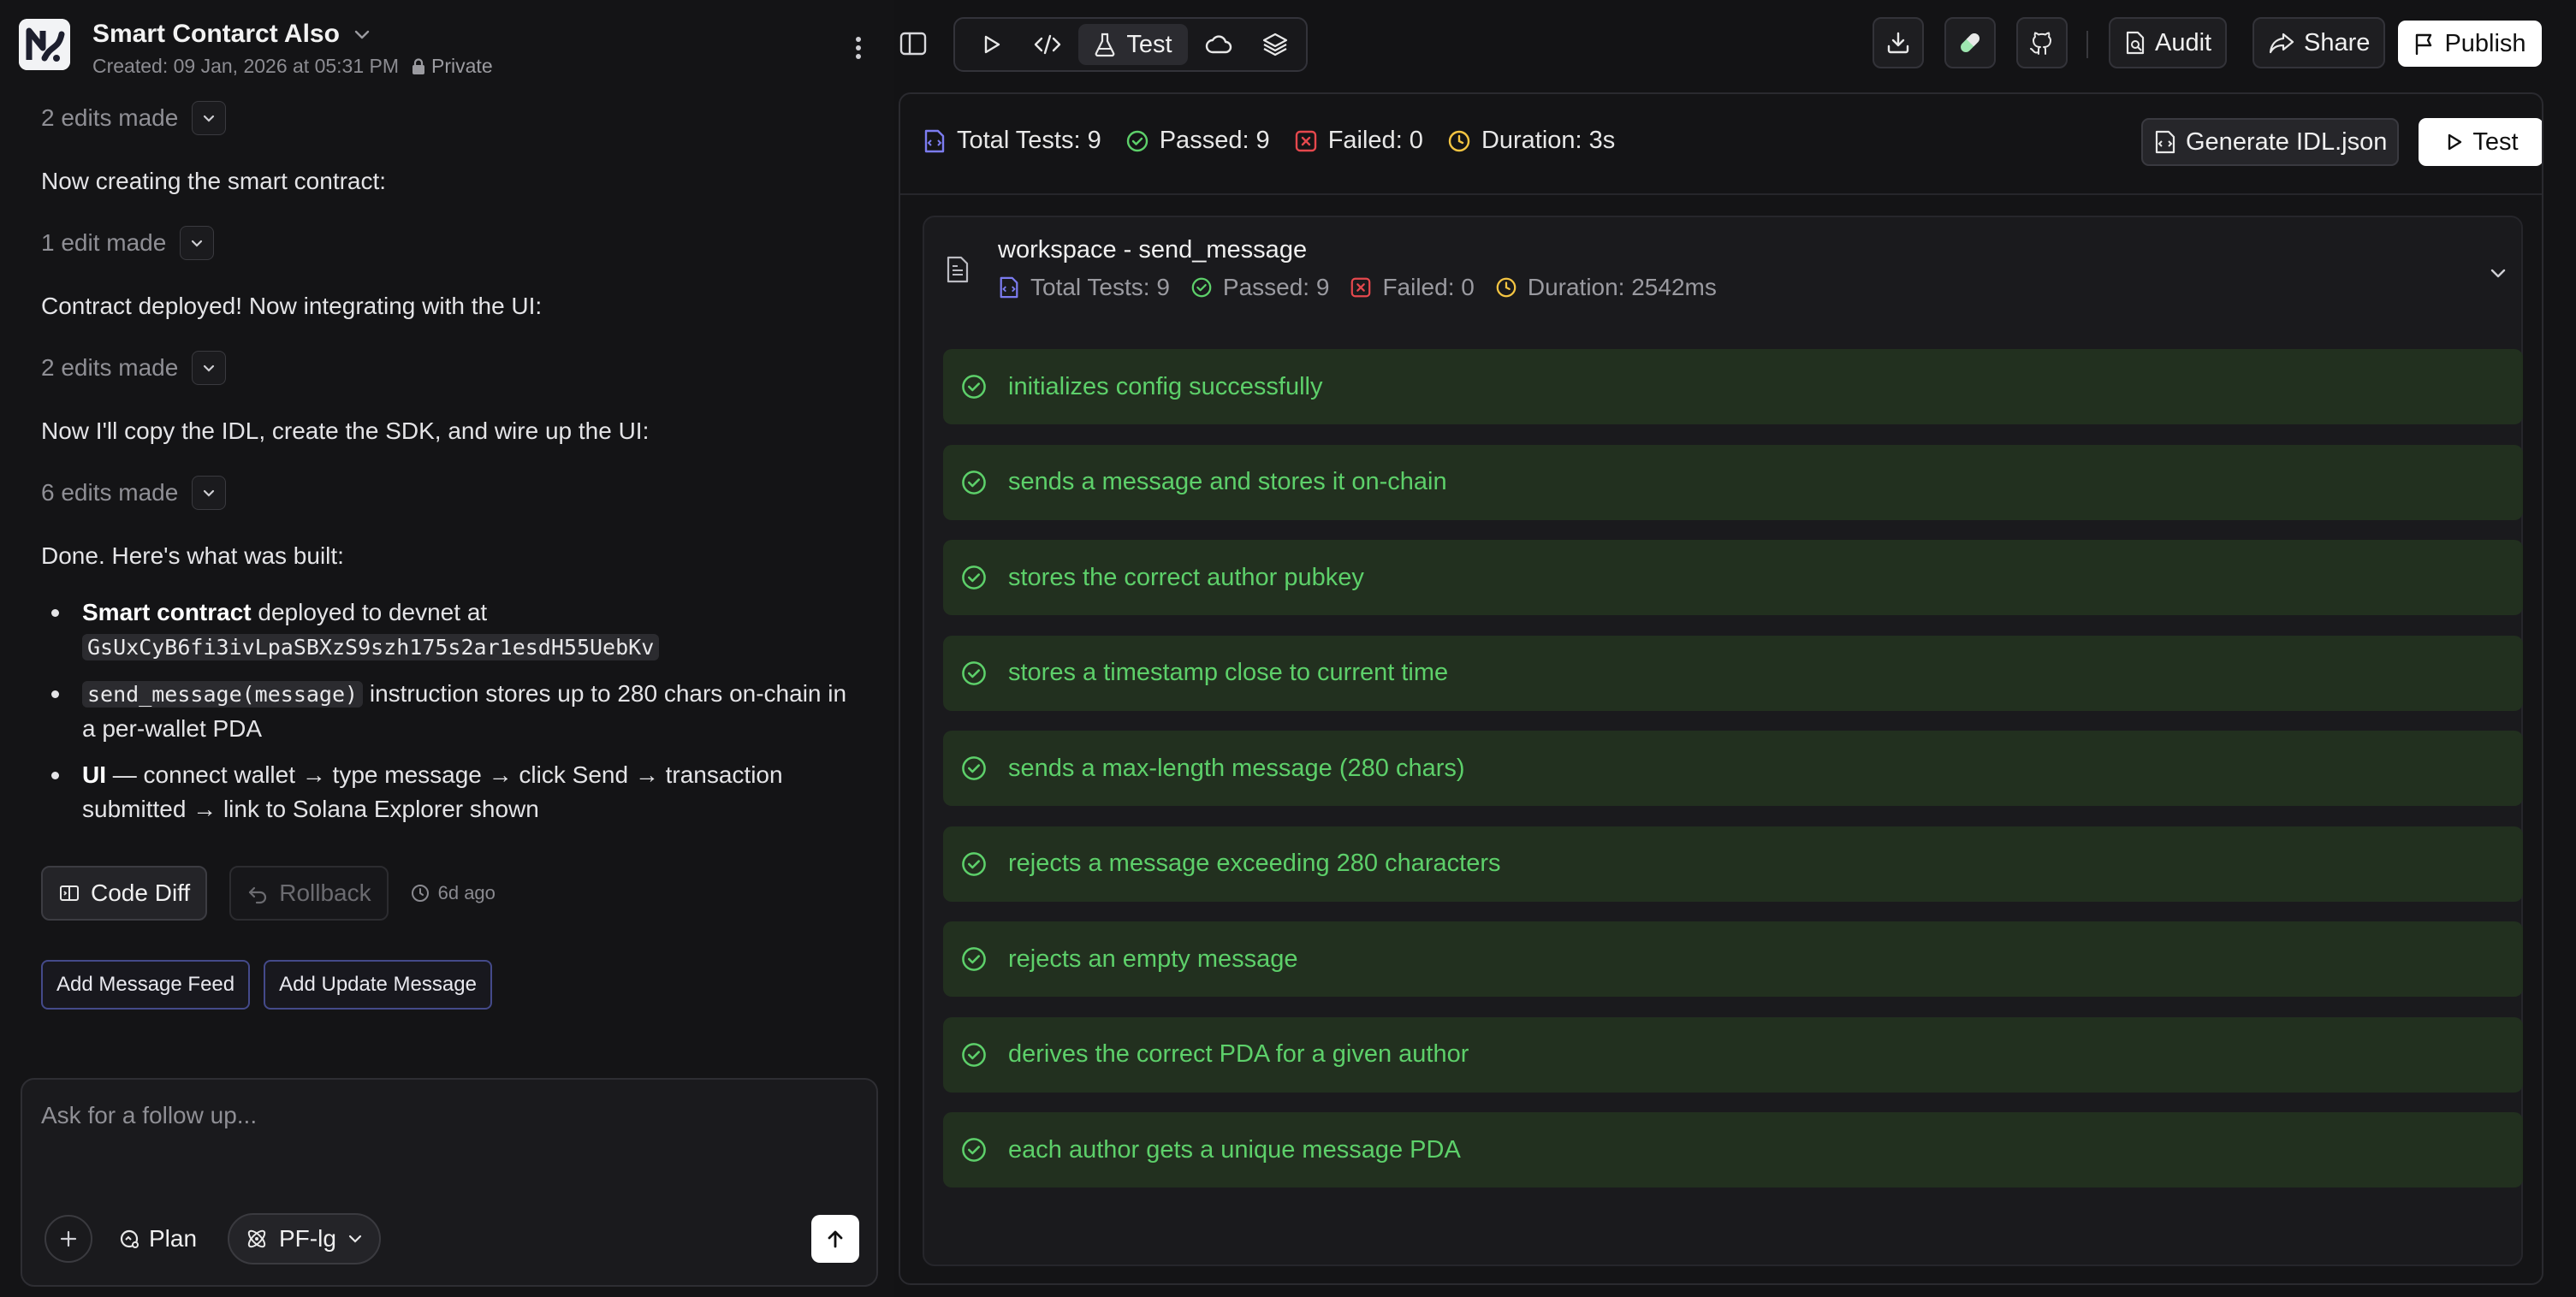 The height and width of the screenshot is (1297, 2576). I want to click on audit-button: Audit, so click(2168, 42).